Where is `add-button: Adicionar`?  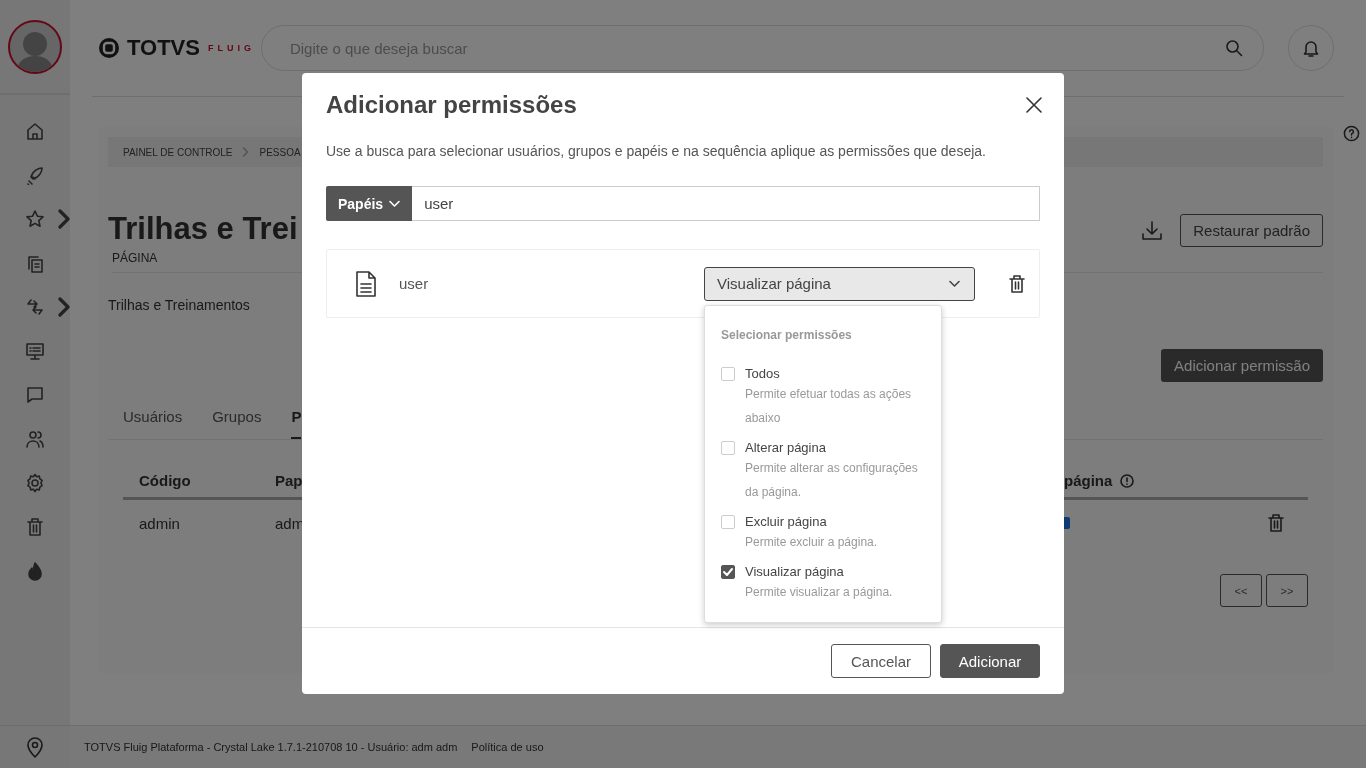
add-button: Adicionar is located at coordinates (990, 661).